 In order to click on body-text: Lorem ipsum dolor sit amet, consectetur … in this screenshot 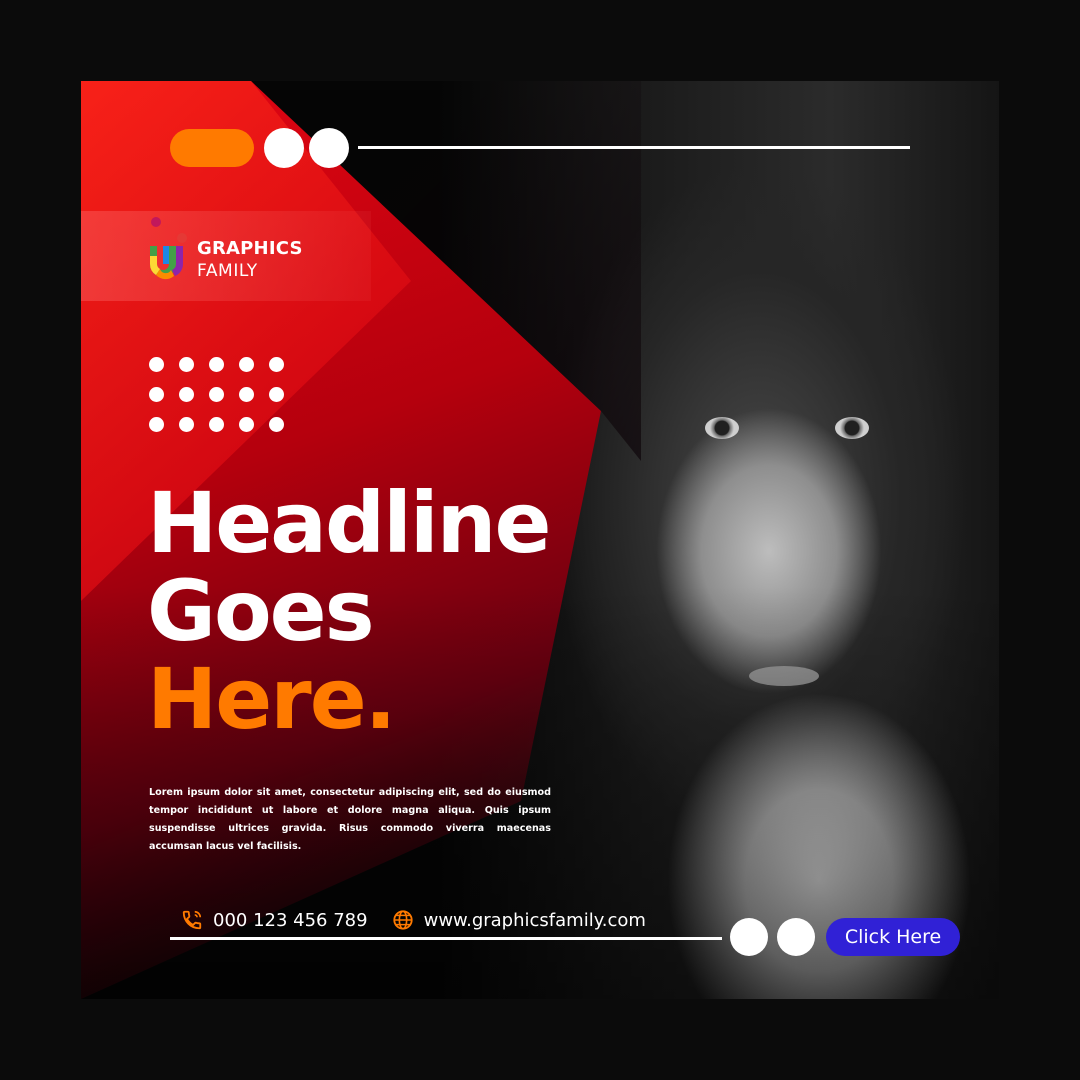, I will do `click(350, 819)`.